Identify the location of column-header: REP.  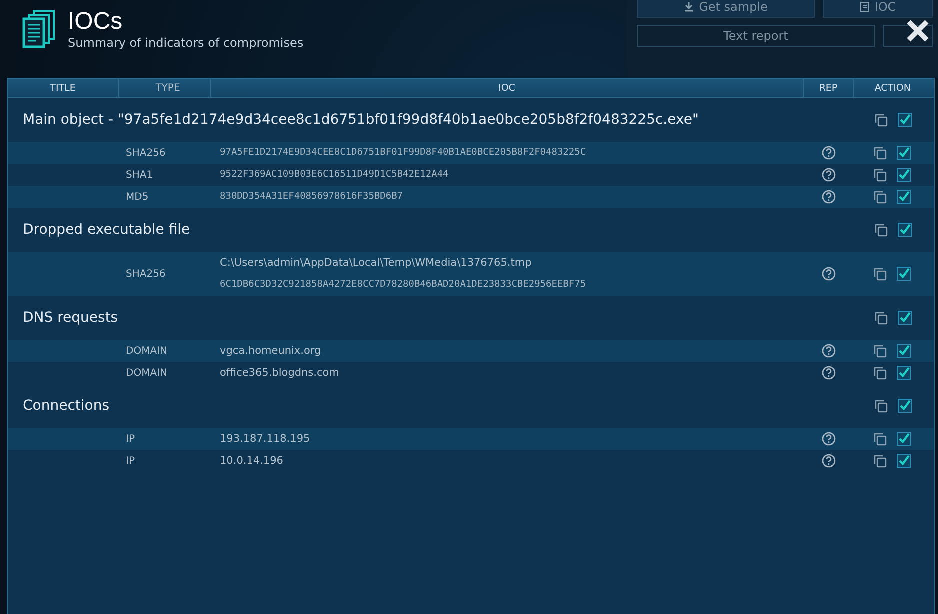
(829, 88).